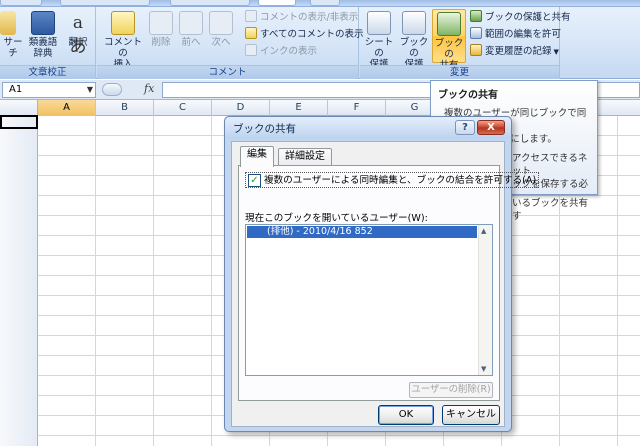 Image resolution: width=640 pixels, height=446 pixels. I want to click on research-button: サーチ, so click(13, 36).